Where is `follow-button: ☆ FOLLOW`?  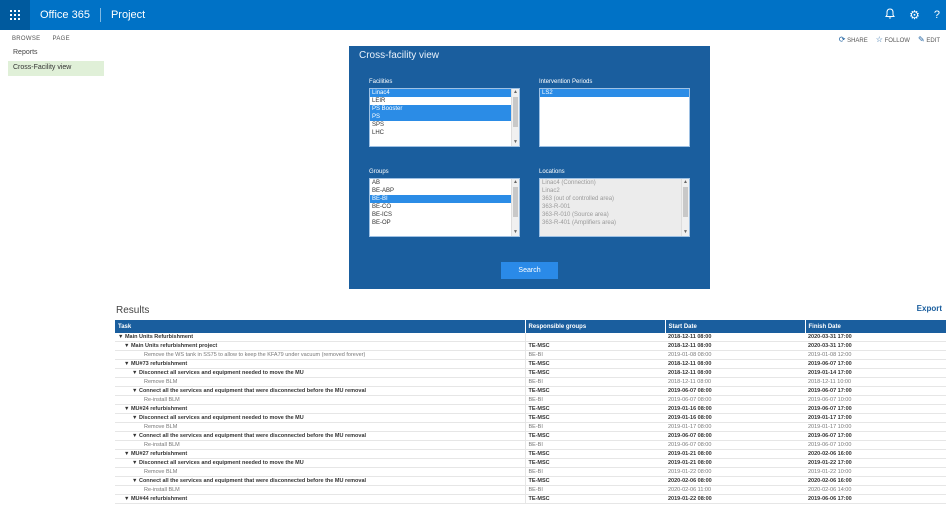 follow-button: ☆ FOLLOW is located at coordinates (893, 39).